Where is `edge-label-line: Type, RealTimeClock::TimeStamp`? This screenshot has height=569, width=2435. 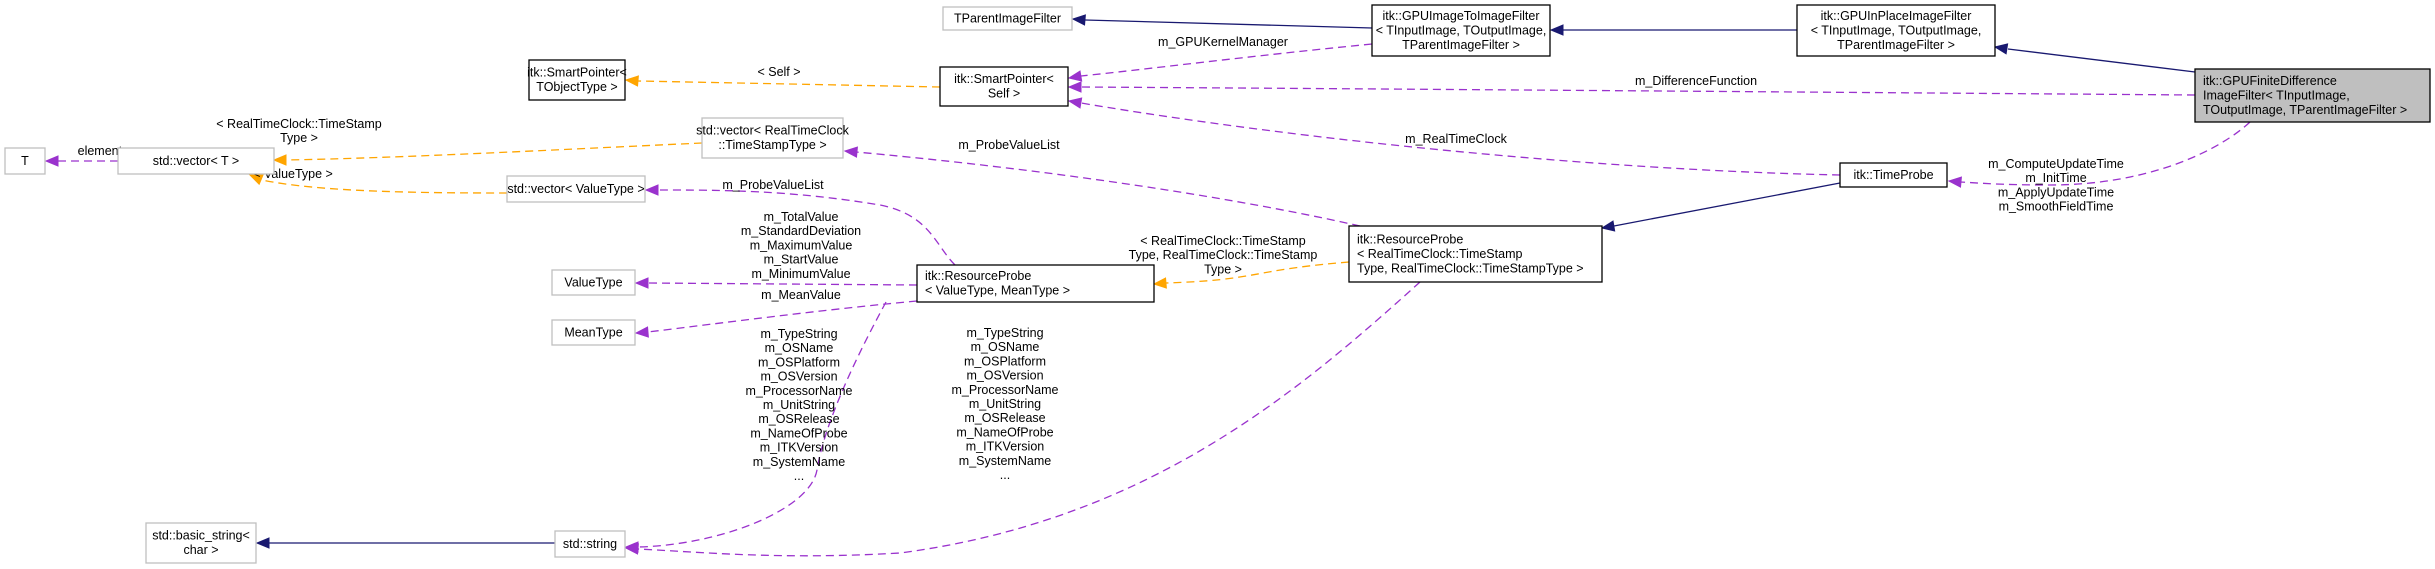 edge-label-line: Type, RealTimeClock::TimeStamp is located at coordinates (1223, 255).